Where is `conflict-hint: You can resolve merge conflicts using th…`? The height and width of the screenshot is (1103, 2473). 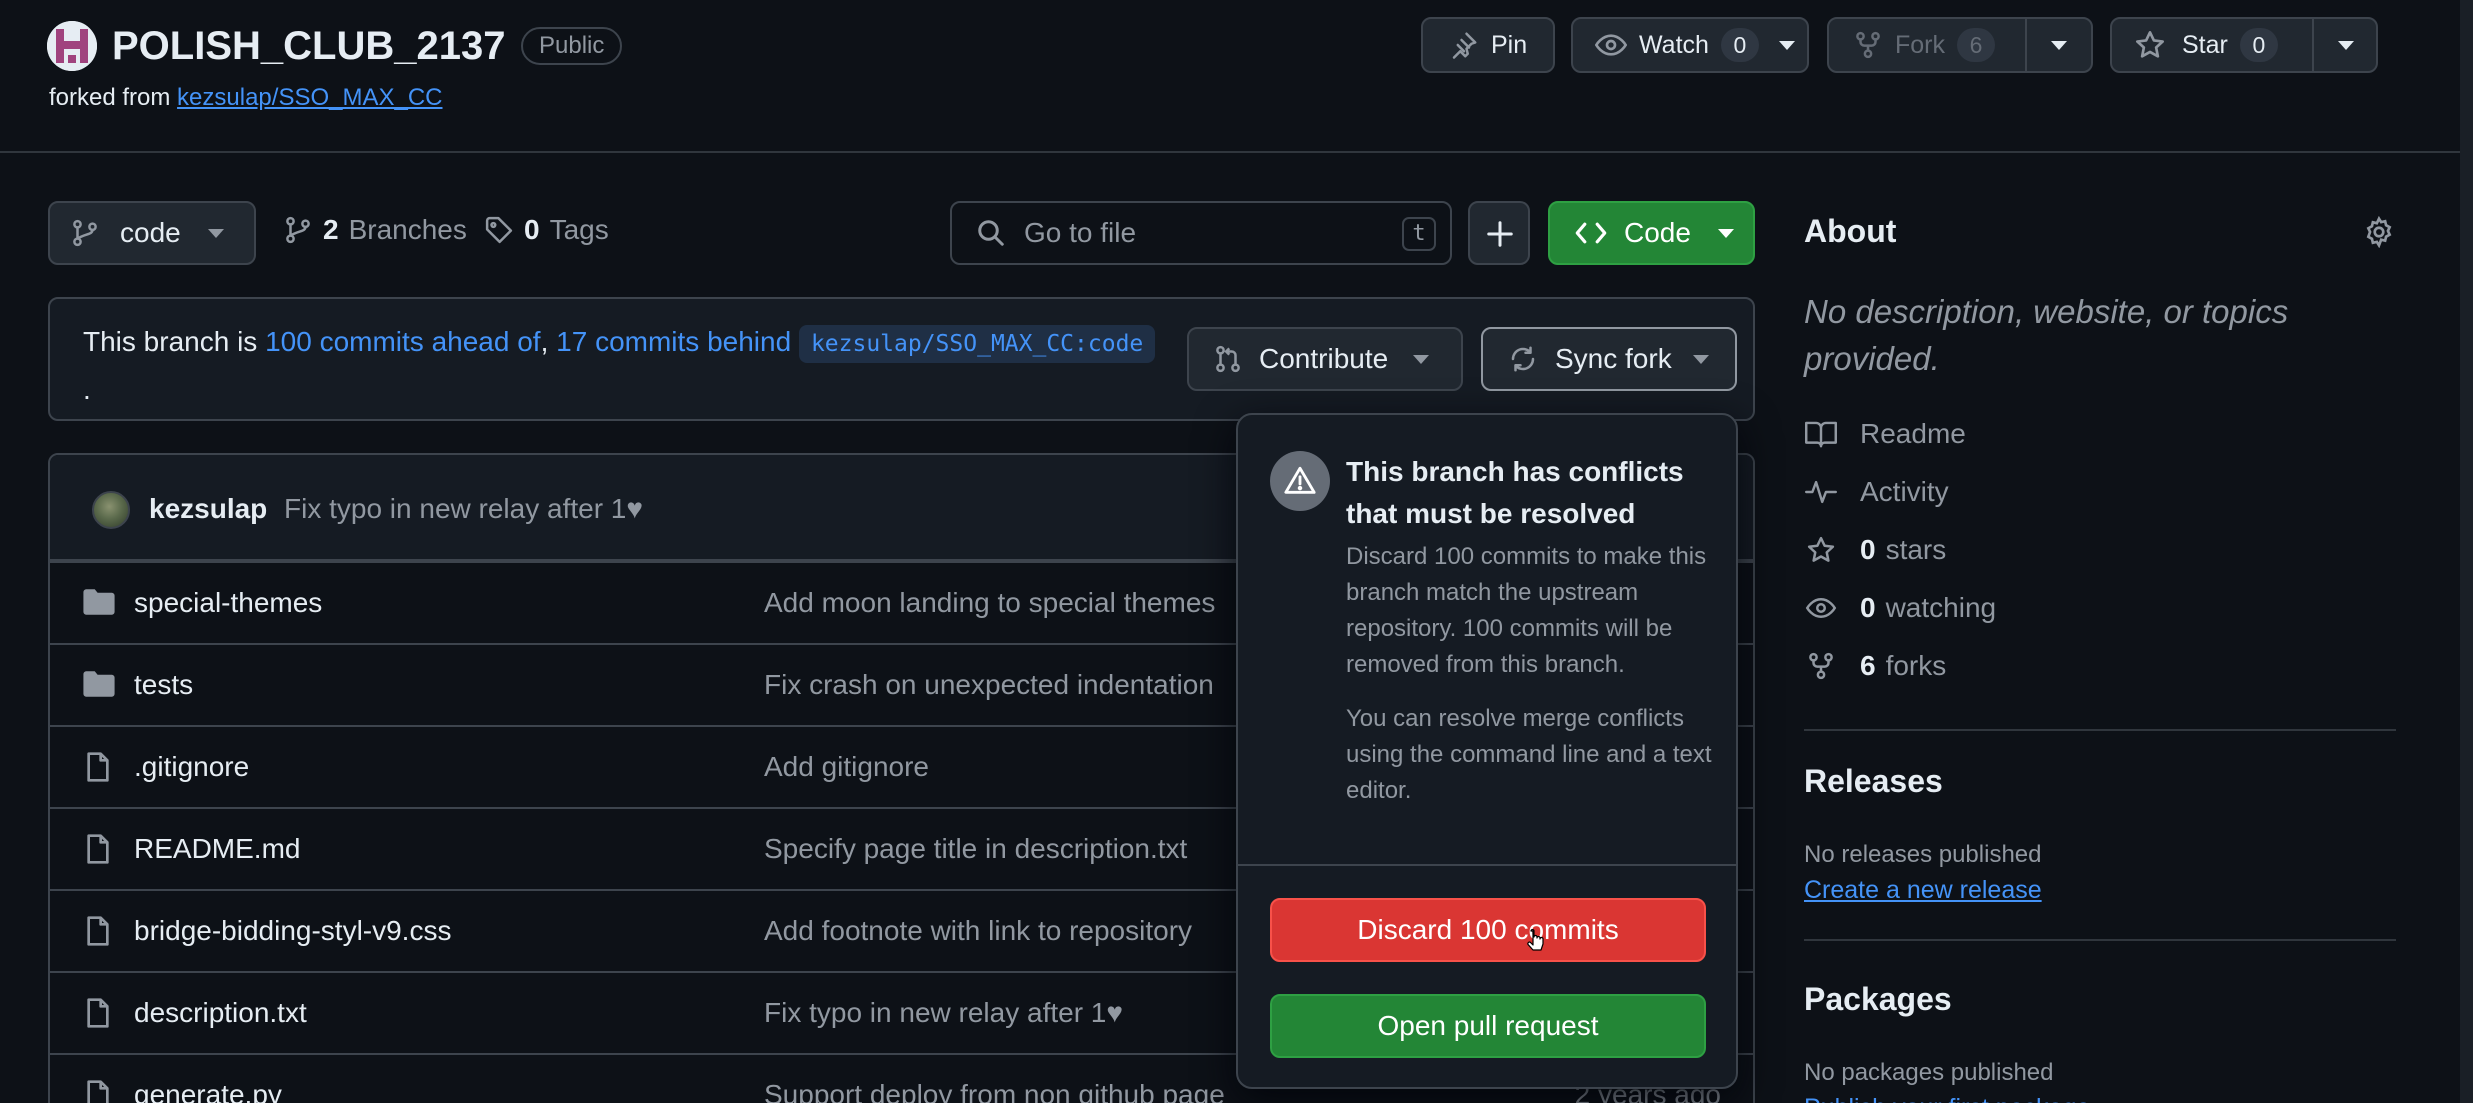
conflict-hint: You can resolve merge conflicts using th… is located at coordinates (1529, 754).